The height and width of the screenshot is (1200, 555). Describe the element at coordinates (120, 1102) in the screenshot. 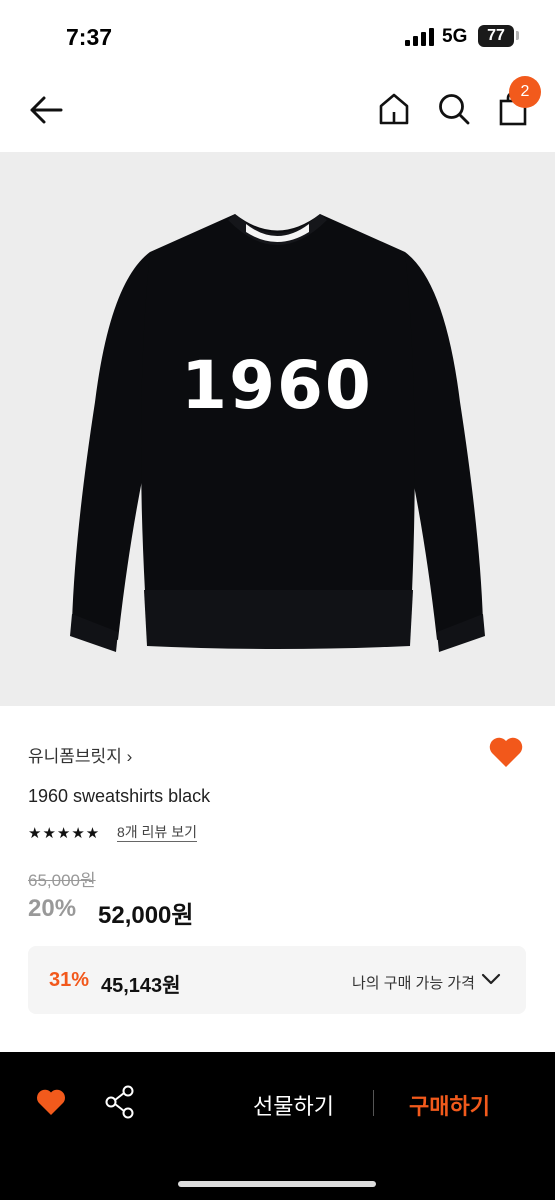

I see `share-icon` at that location.